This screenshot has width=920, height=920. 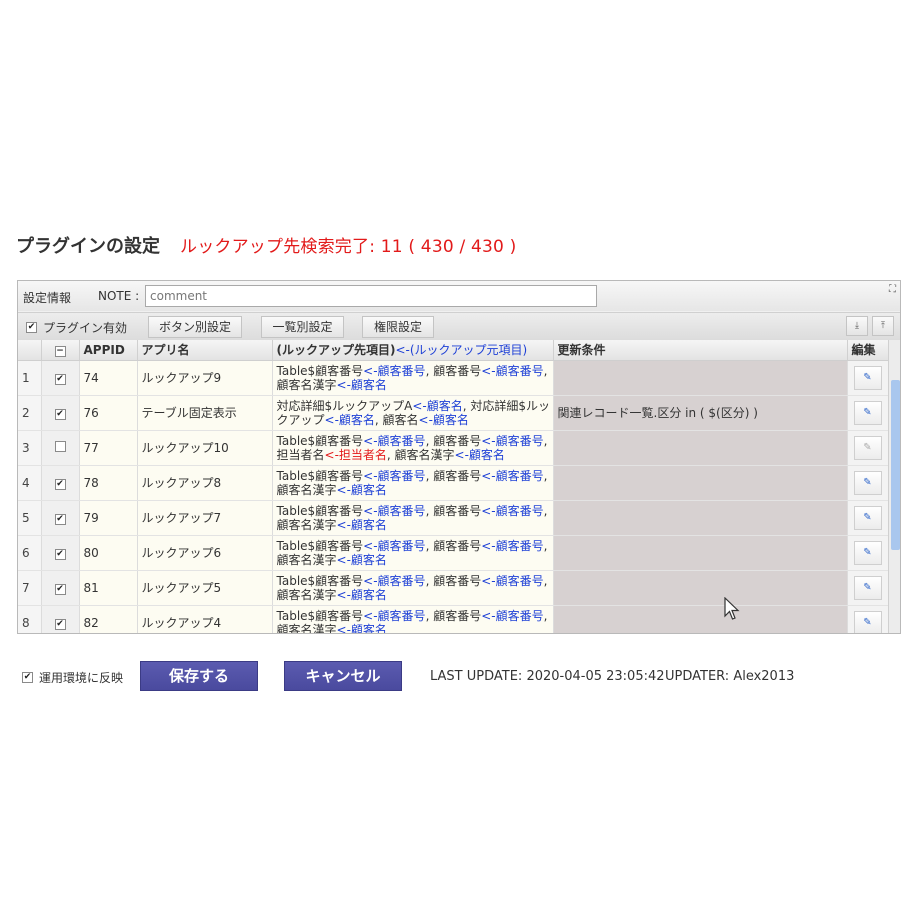 I want to click on row-checkbox-cell, so click(x=60, y=448).